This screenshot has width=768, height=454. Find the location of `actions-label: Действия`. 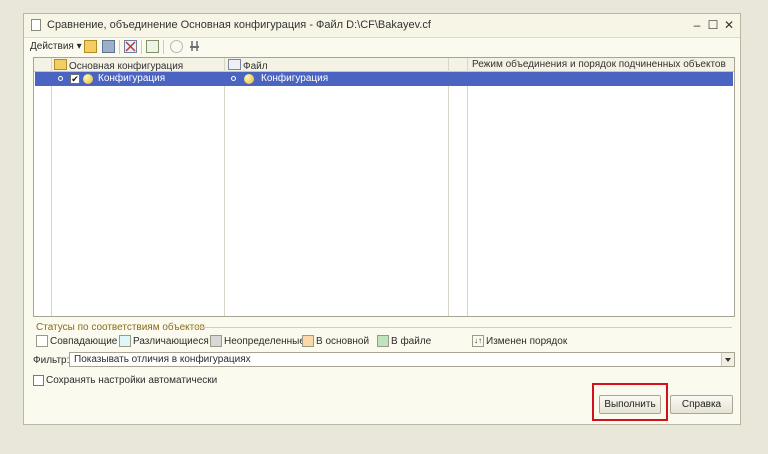

actions-label: Действия is located at coordinates (52, 46).